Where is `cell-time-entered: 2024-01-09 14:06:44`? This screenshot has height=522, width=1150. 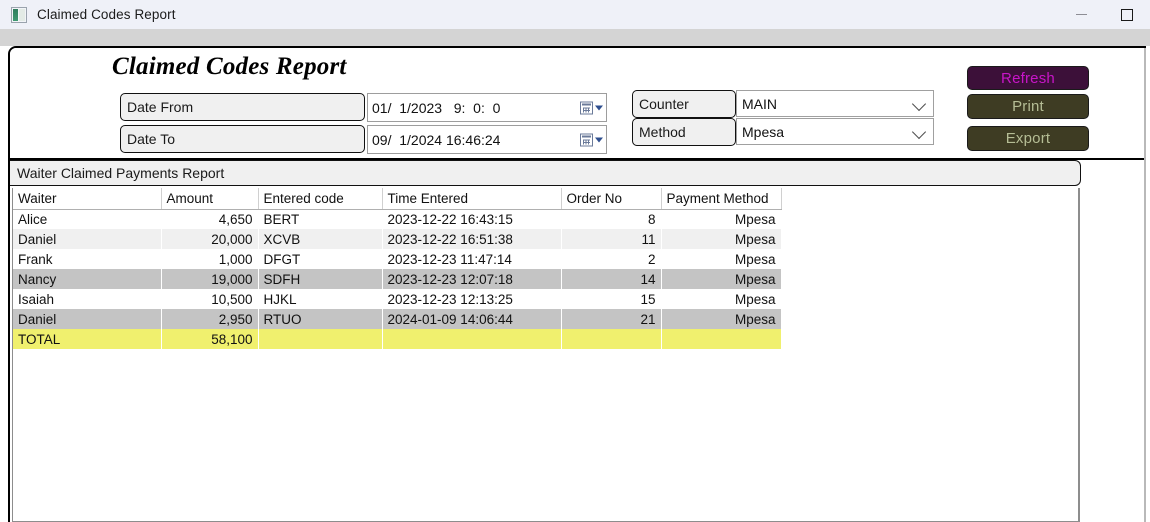 cell-time-entered: 2024-01-09 14:06:44 is located at coordinates (471, 319).